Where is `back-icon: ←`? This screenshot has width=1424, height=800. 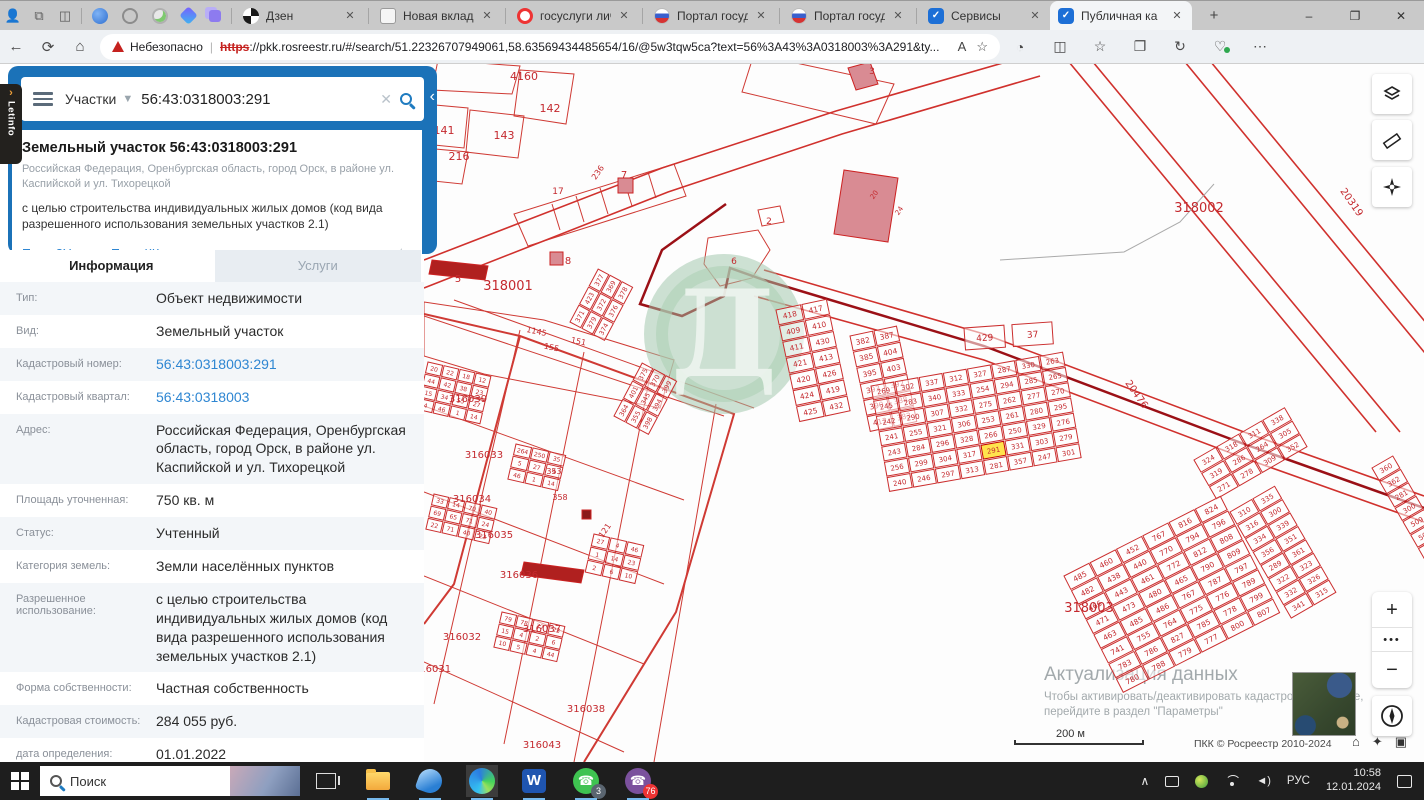
back-icon: ← is located at coordinates (16, 46).